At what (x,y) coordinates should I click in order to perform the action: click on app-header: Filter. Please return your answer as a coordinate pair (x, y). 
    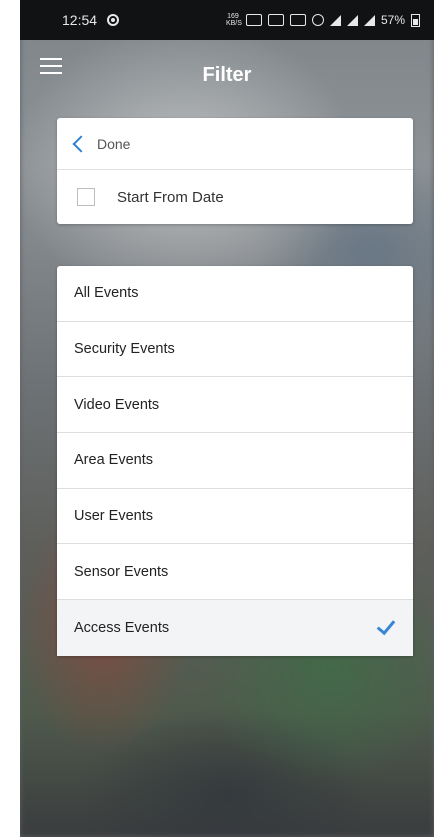
    Looking at the image, I should click on (227, 77).